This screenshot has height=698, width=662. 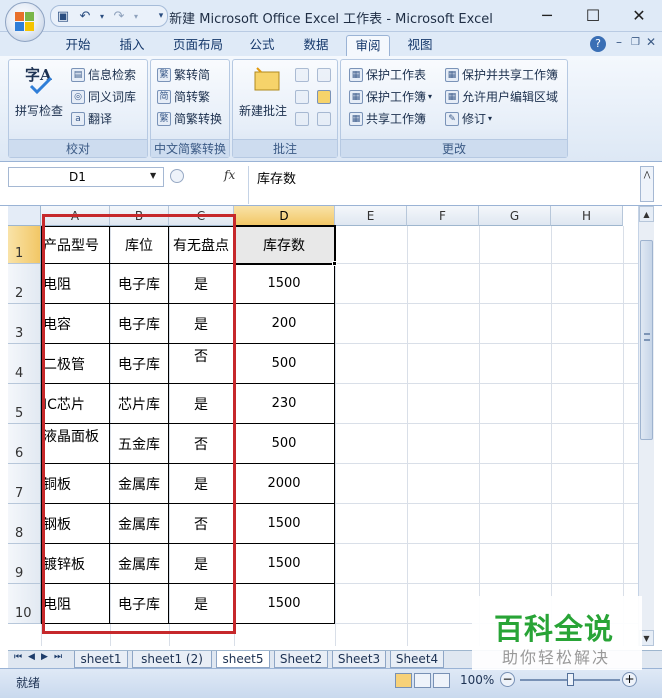 What do you see at coordinates (24, 245) in the screenshot?
I see `row-header-1: 1` at bounding box center [24, 245].